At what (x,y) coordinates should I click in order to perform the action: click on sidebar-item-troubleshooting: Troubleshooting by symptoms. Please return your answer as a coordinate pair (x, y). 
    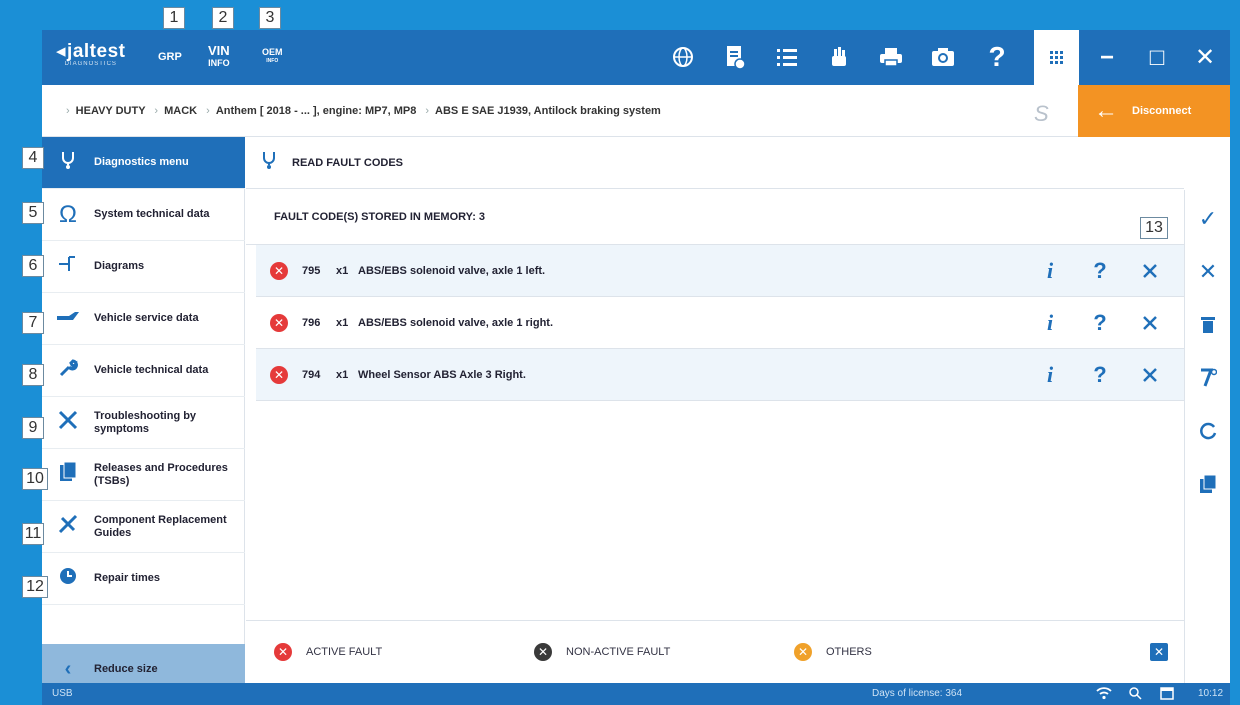
    Looking at the image, I should click on (143, 423).